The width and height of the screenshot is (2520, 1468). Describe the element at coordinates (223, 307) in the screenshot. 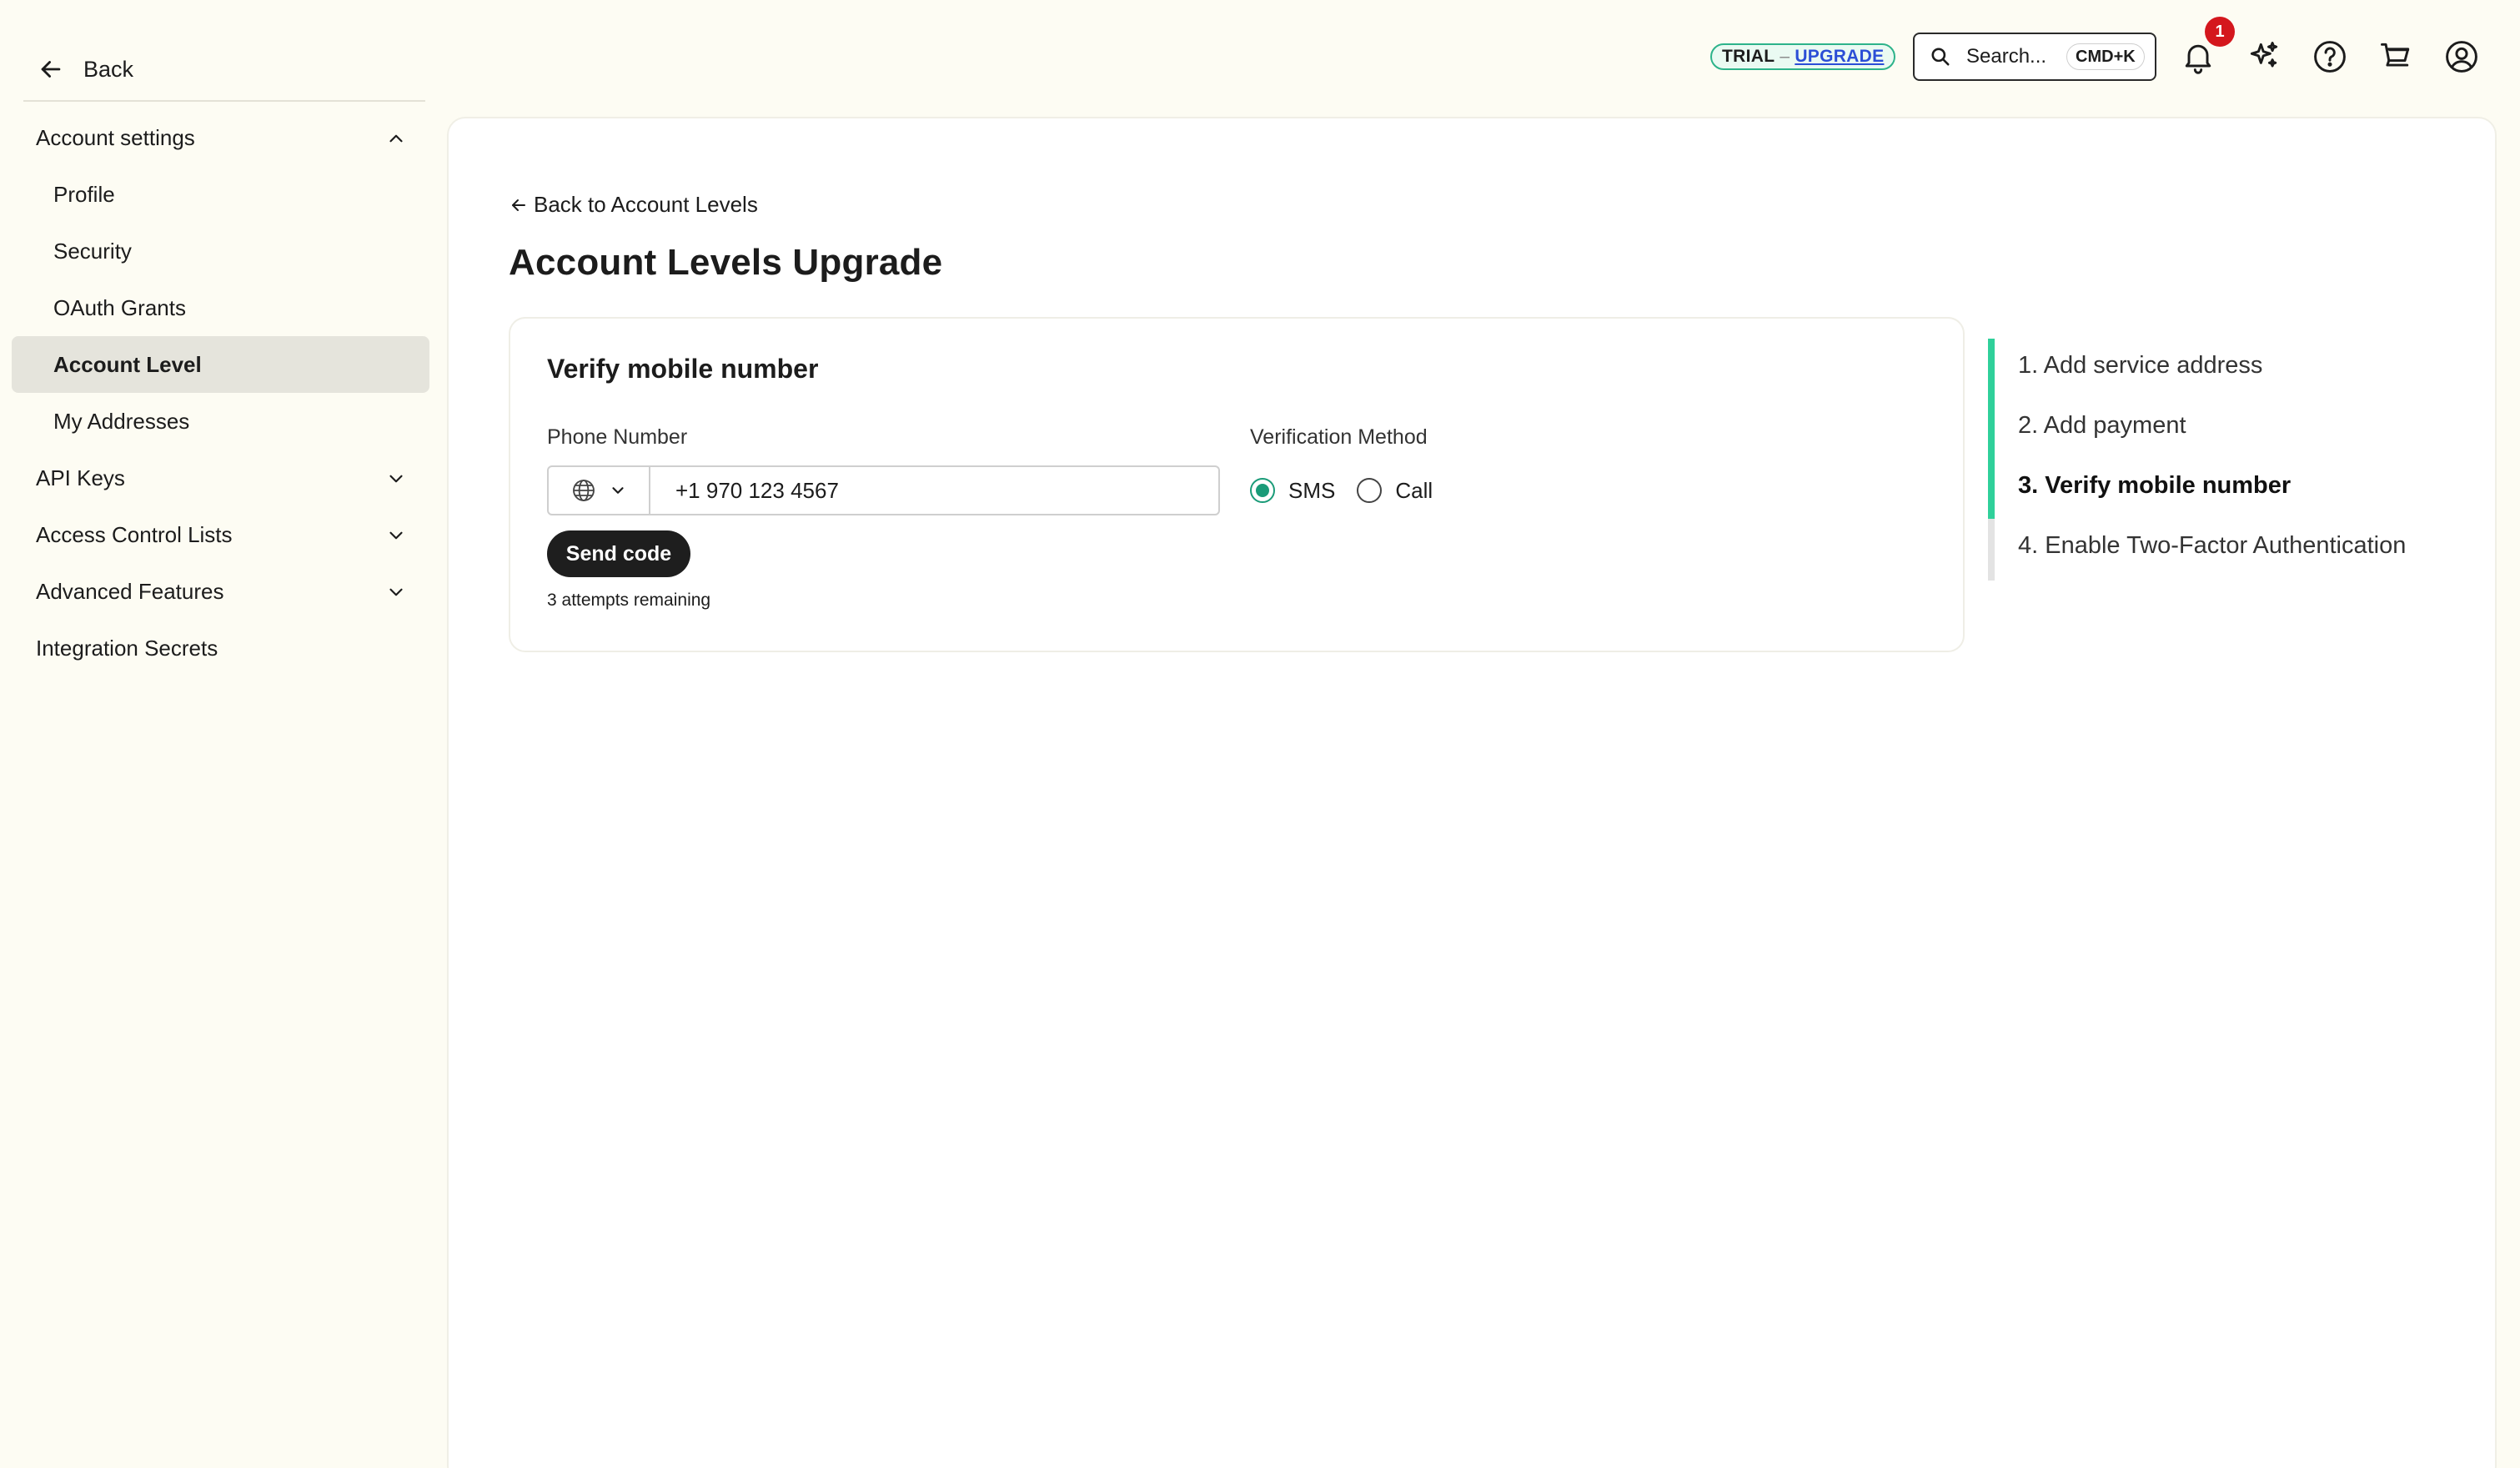

I see `sidebar-item-oauth-grants: OAuth Grants` at that location.